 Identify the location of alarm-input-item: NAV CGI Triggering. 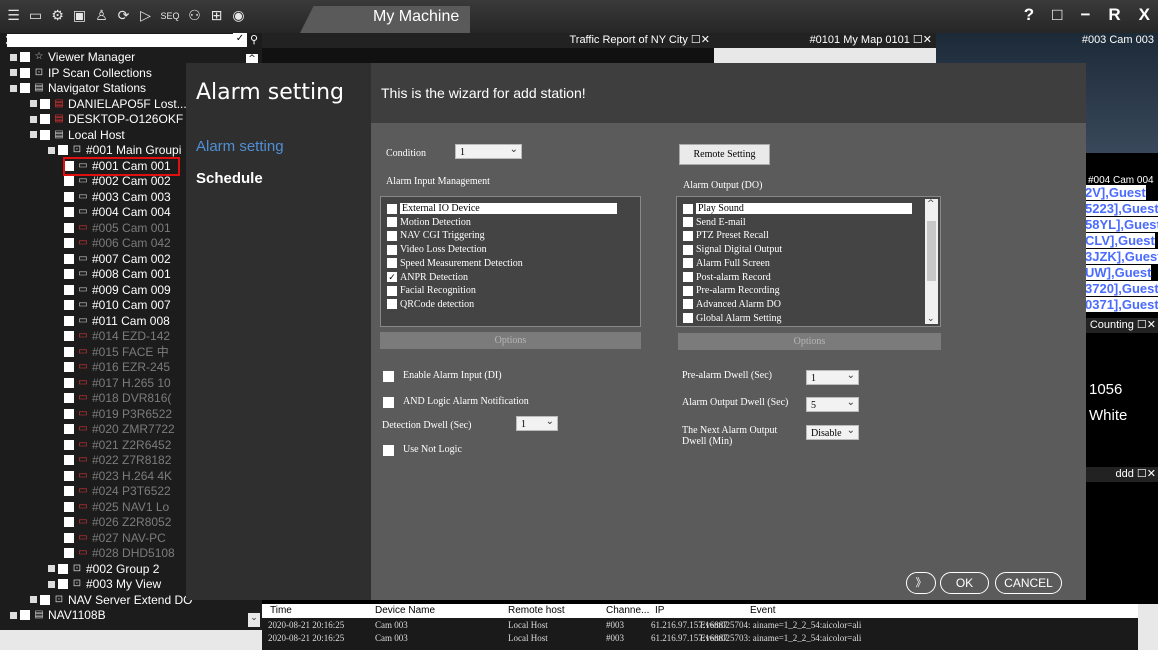
(436, 235).